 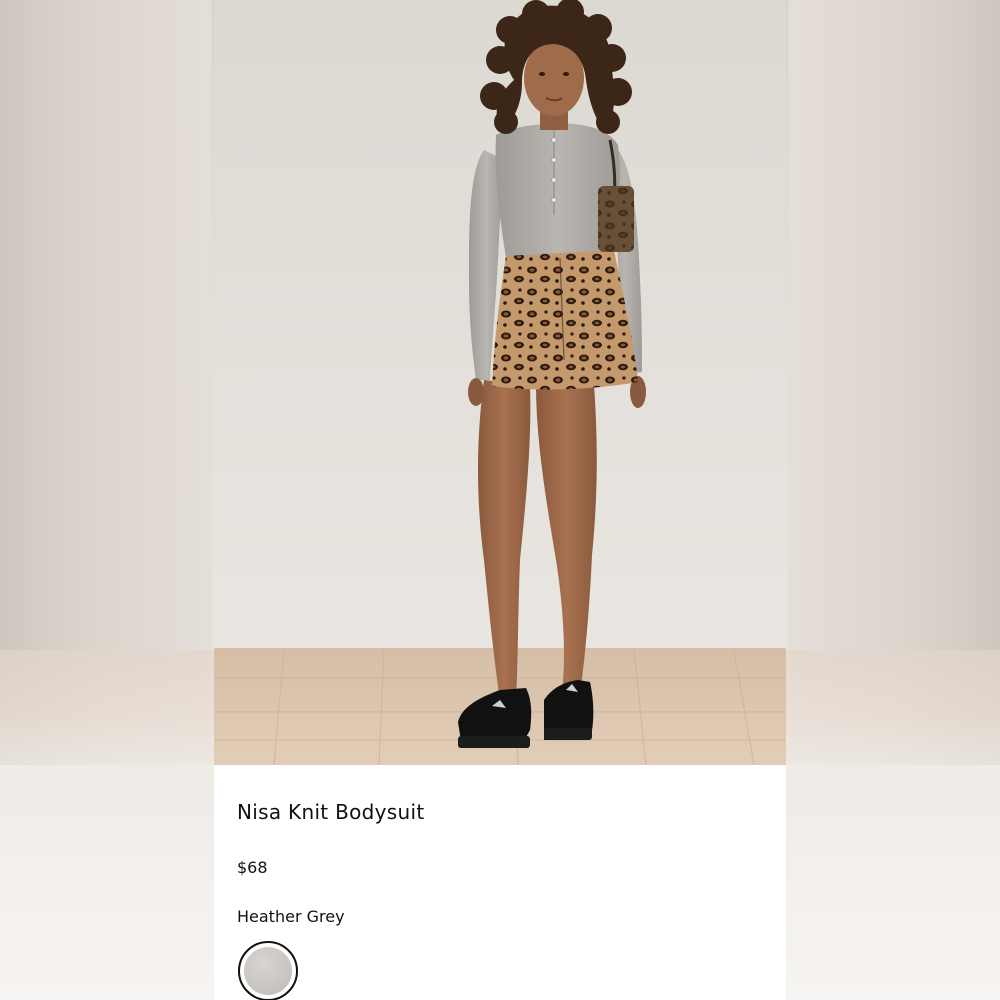 I want to click on product-price: $68, so click(x=252, y=867).